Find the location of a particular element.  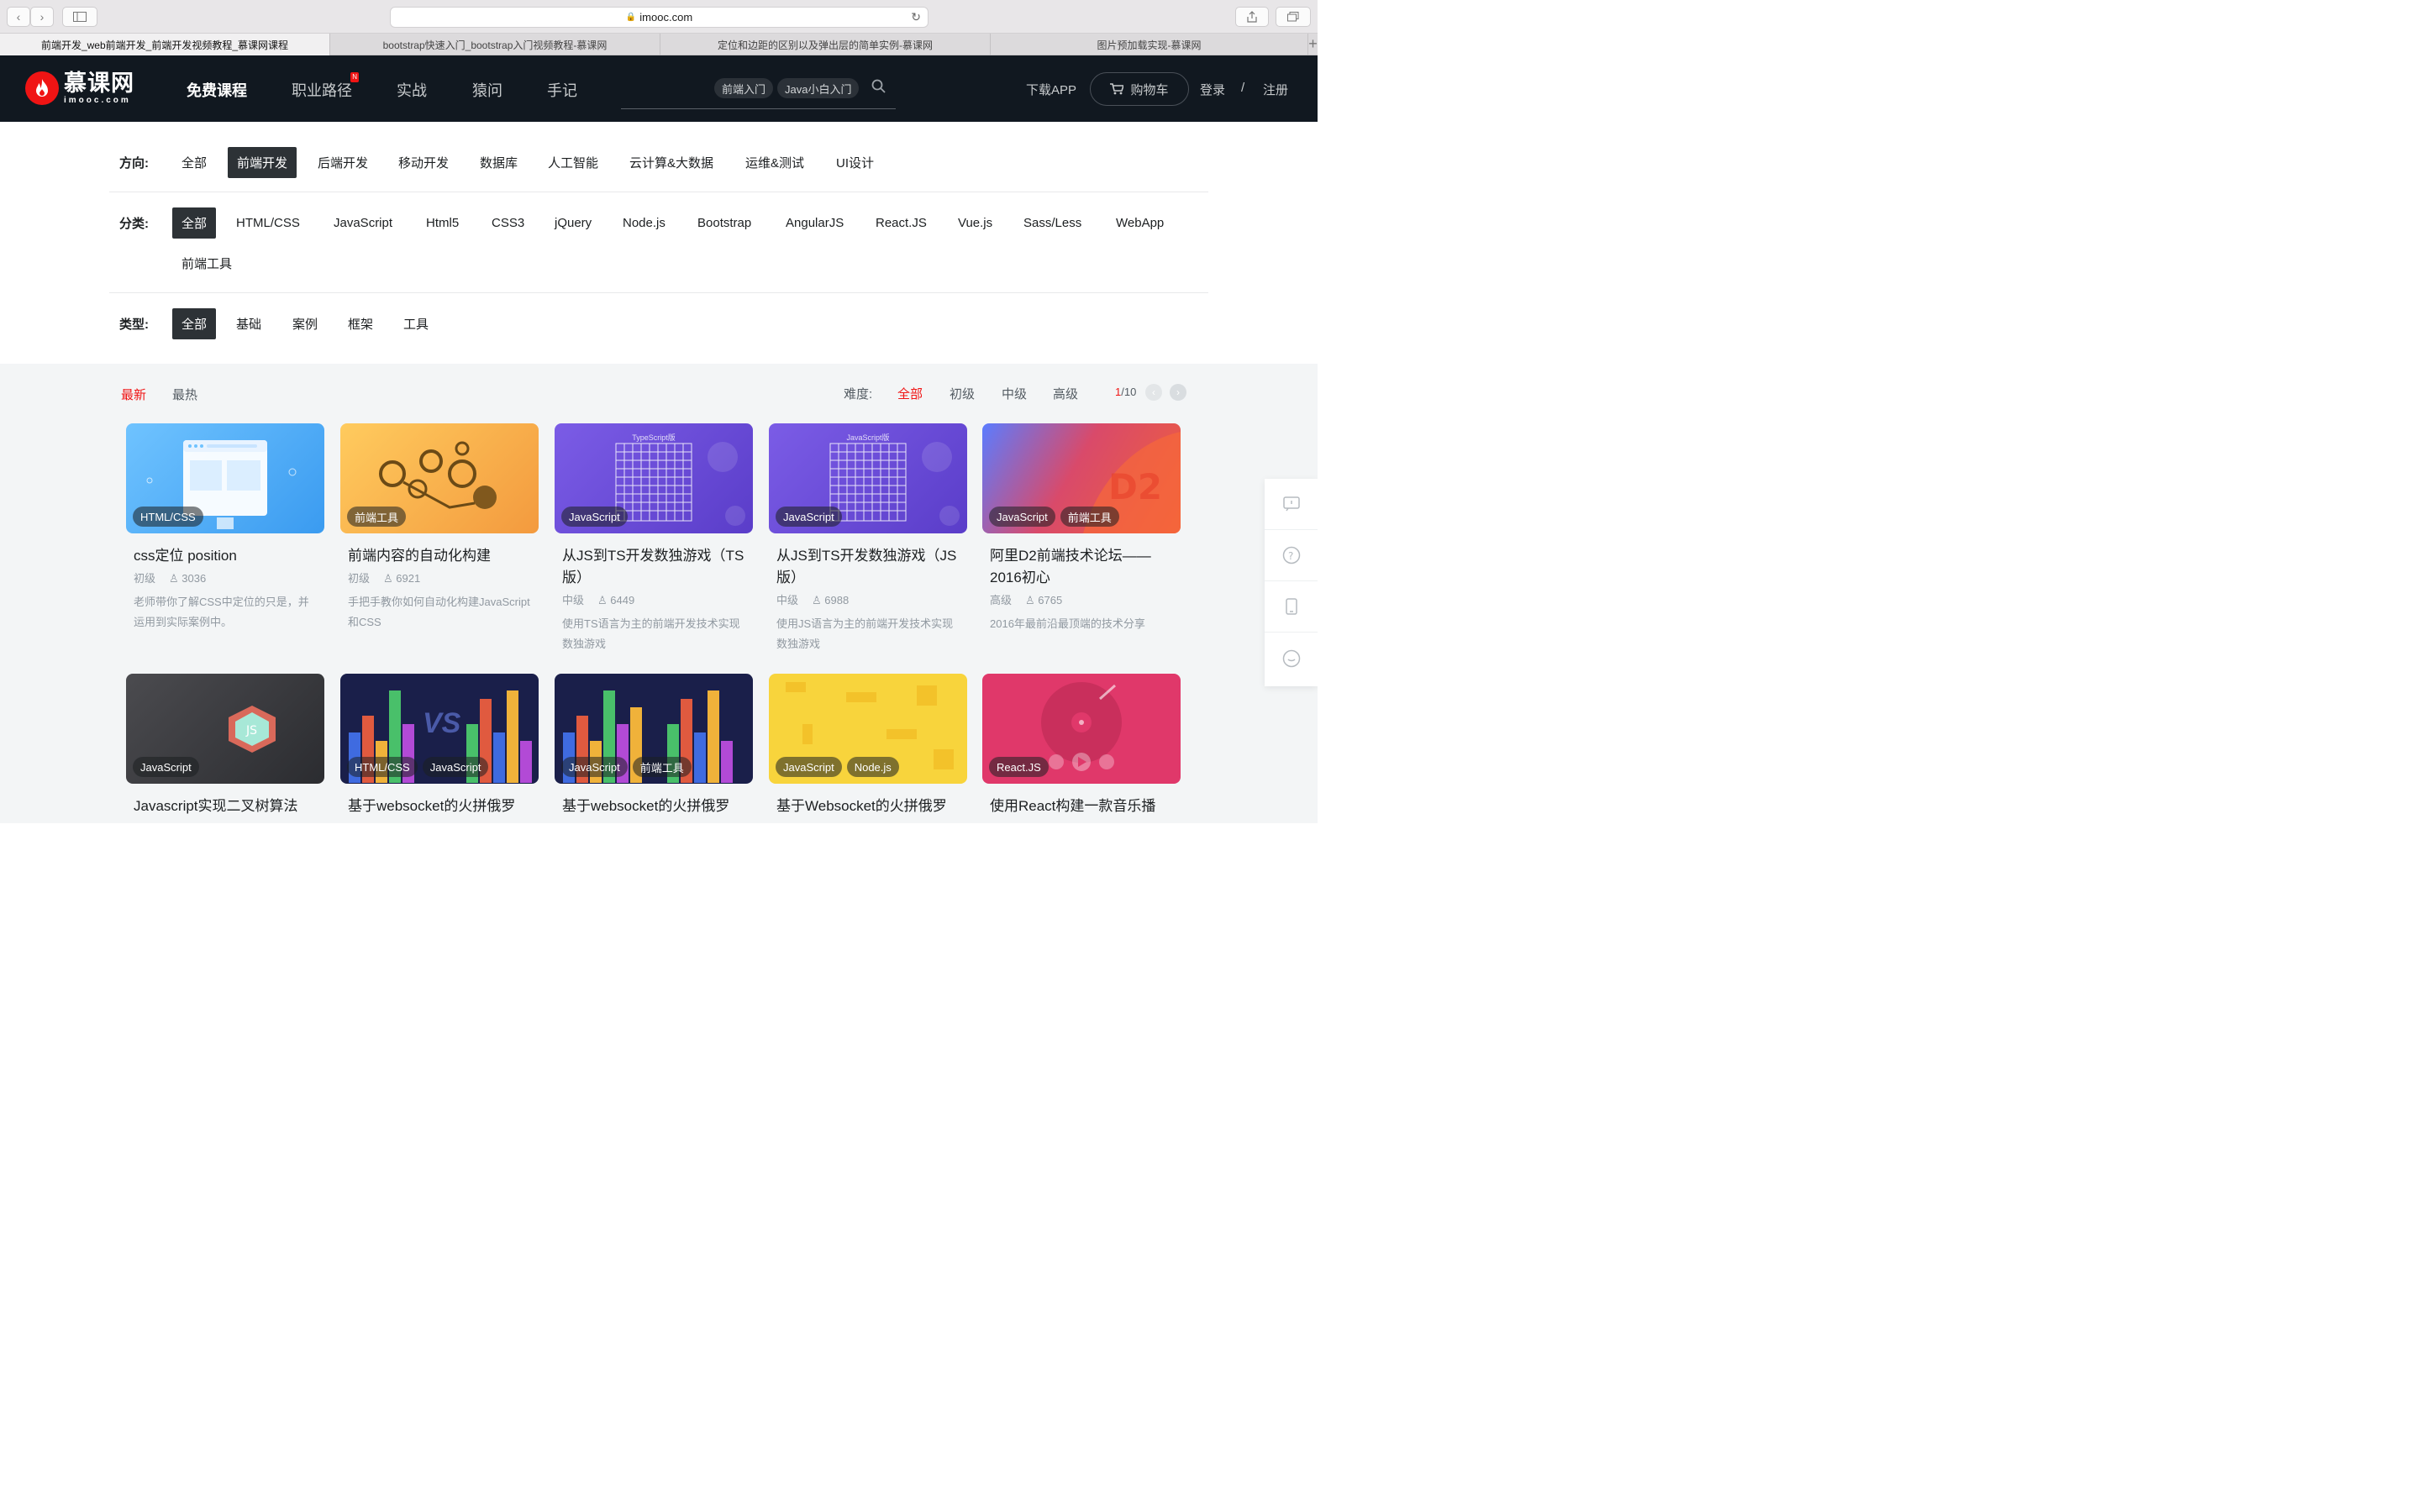

filter-direction-item: 云计算&大数据 is located at coordinates (672, 162).